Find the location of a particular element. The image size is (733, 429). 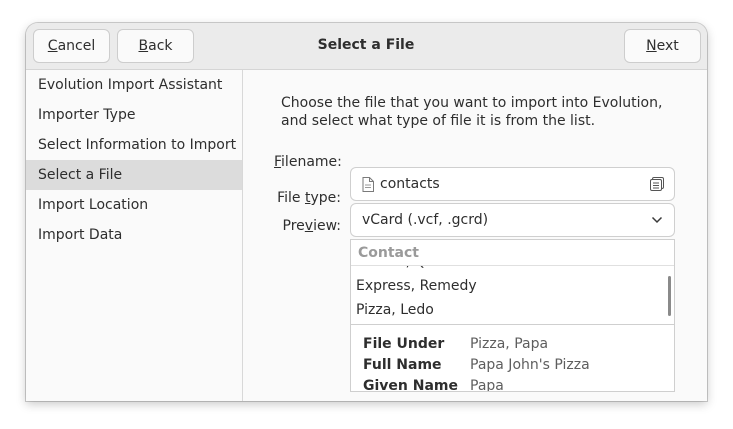

filename-value: contacts is located at coordinates (410, 184).